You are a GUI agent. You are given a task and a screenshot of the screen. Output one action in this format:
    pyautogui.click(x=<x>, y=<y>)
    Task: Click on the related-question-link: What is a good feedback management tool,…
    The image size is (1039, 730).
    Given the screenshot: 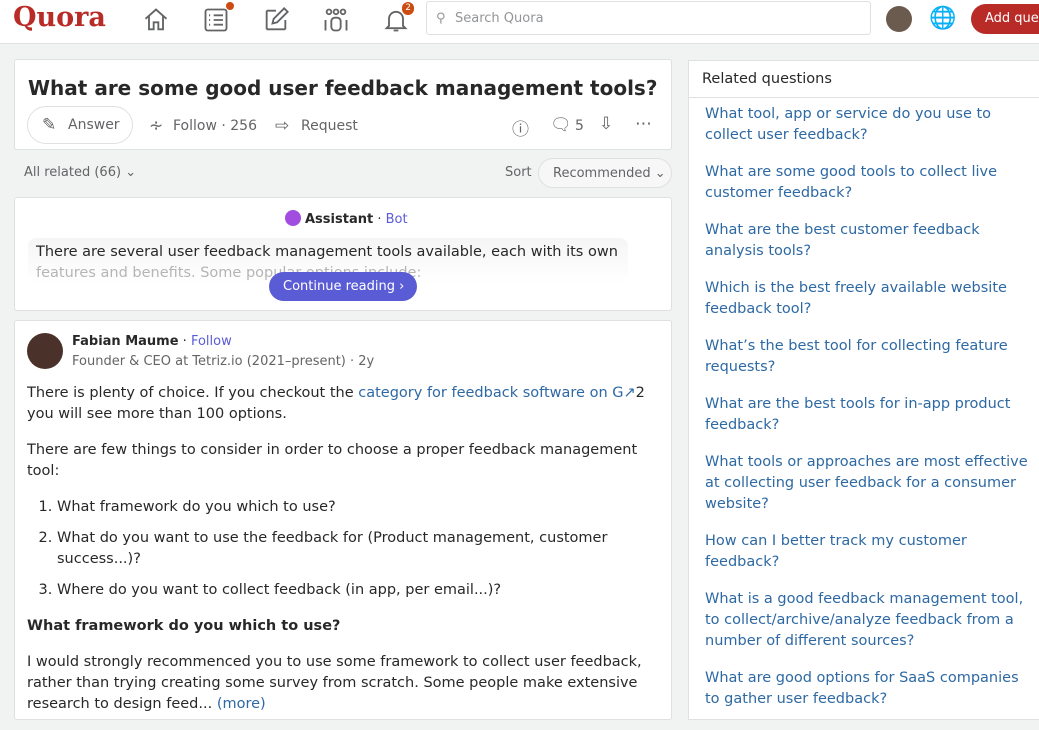 What is the action you would take?
    pyautogui.click(x=870, y=620)
    